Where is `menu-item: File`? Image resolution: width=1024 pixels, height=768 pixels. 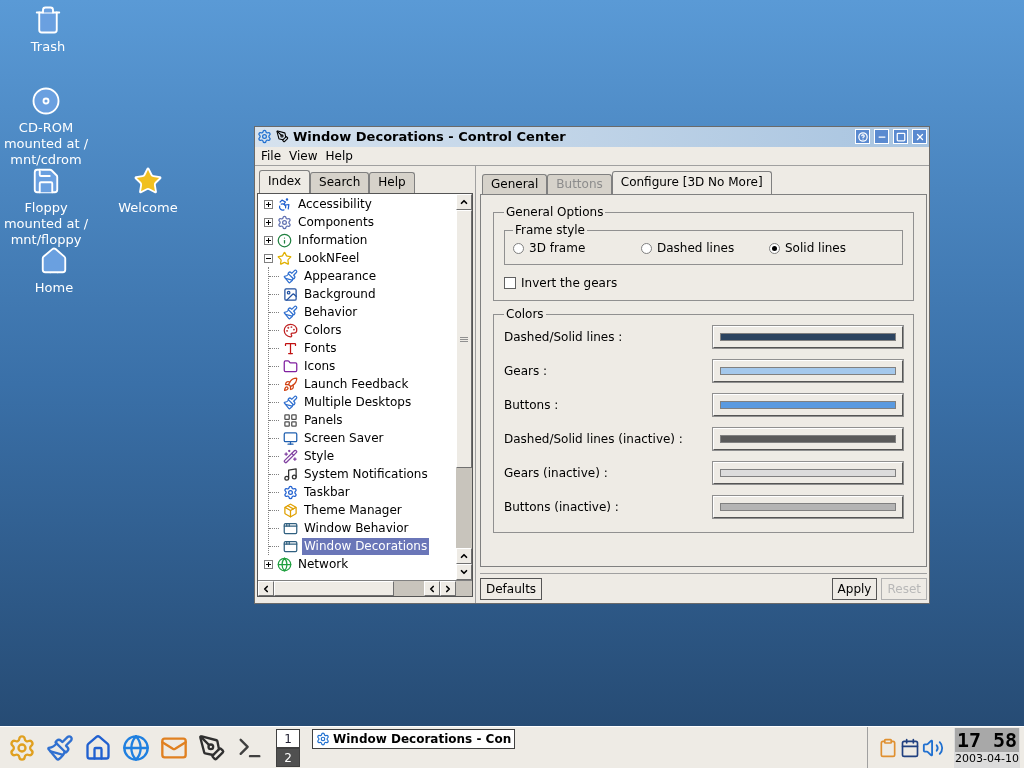 menu-item: File is located at coordinates (271, 155).